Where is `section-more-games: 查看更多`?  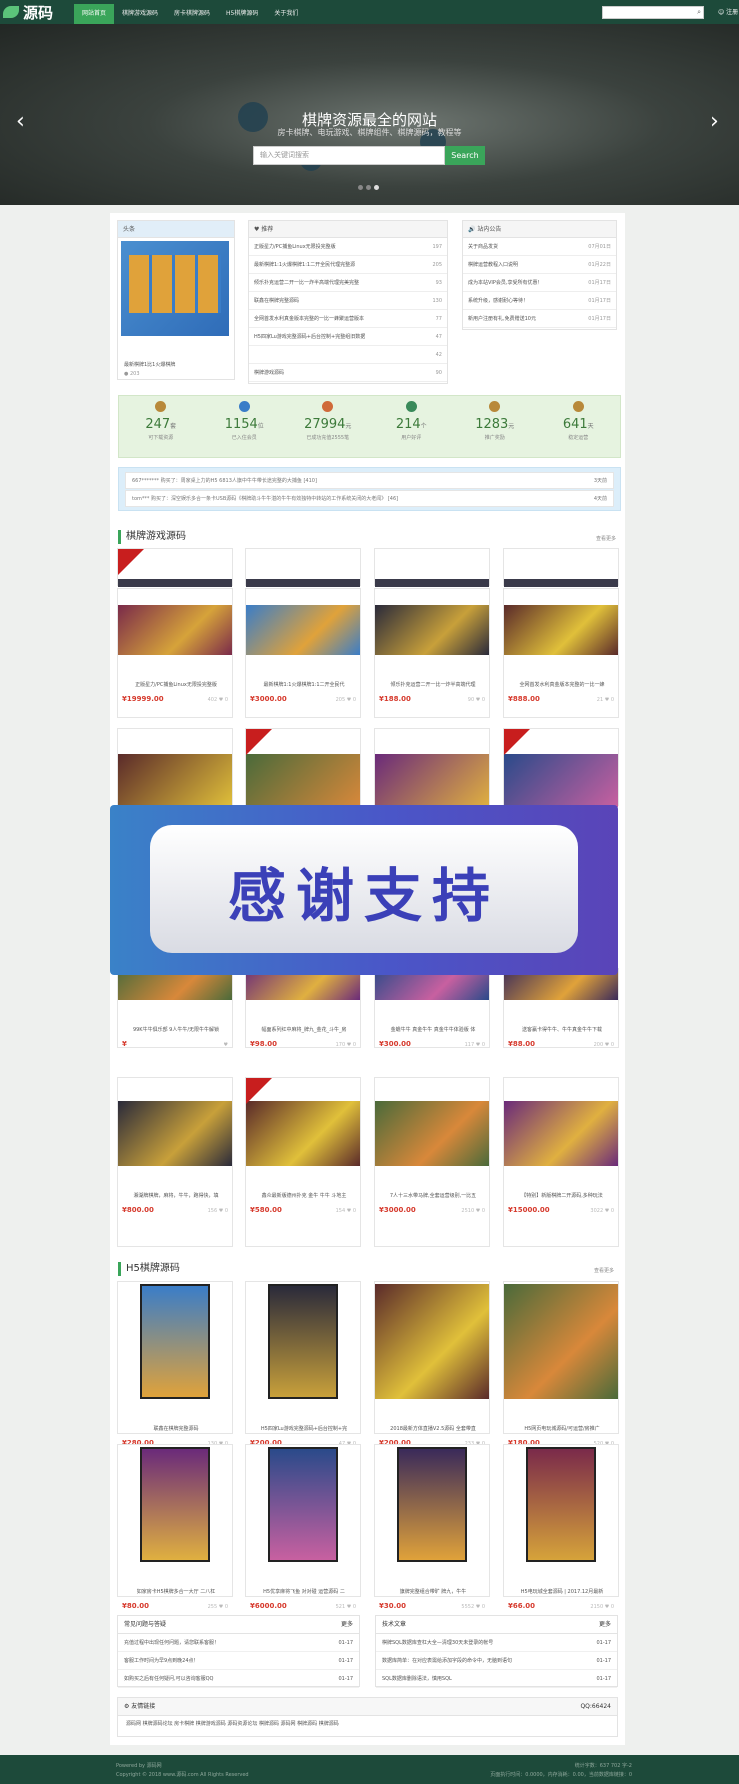
section-more-games: 查看更多 is located at coordinates (606, 538).